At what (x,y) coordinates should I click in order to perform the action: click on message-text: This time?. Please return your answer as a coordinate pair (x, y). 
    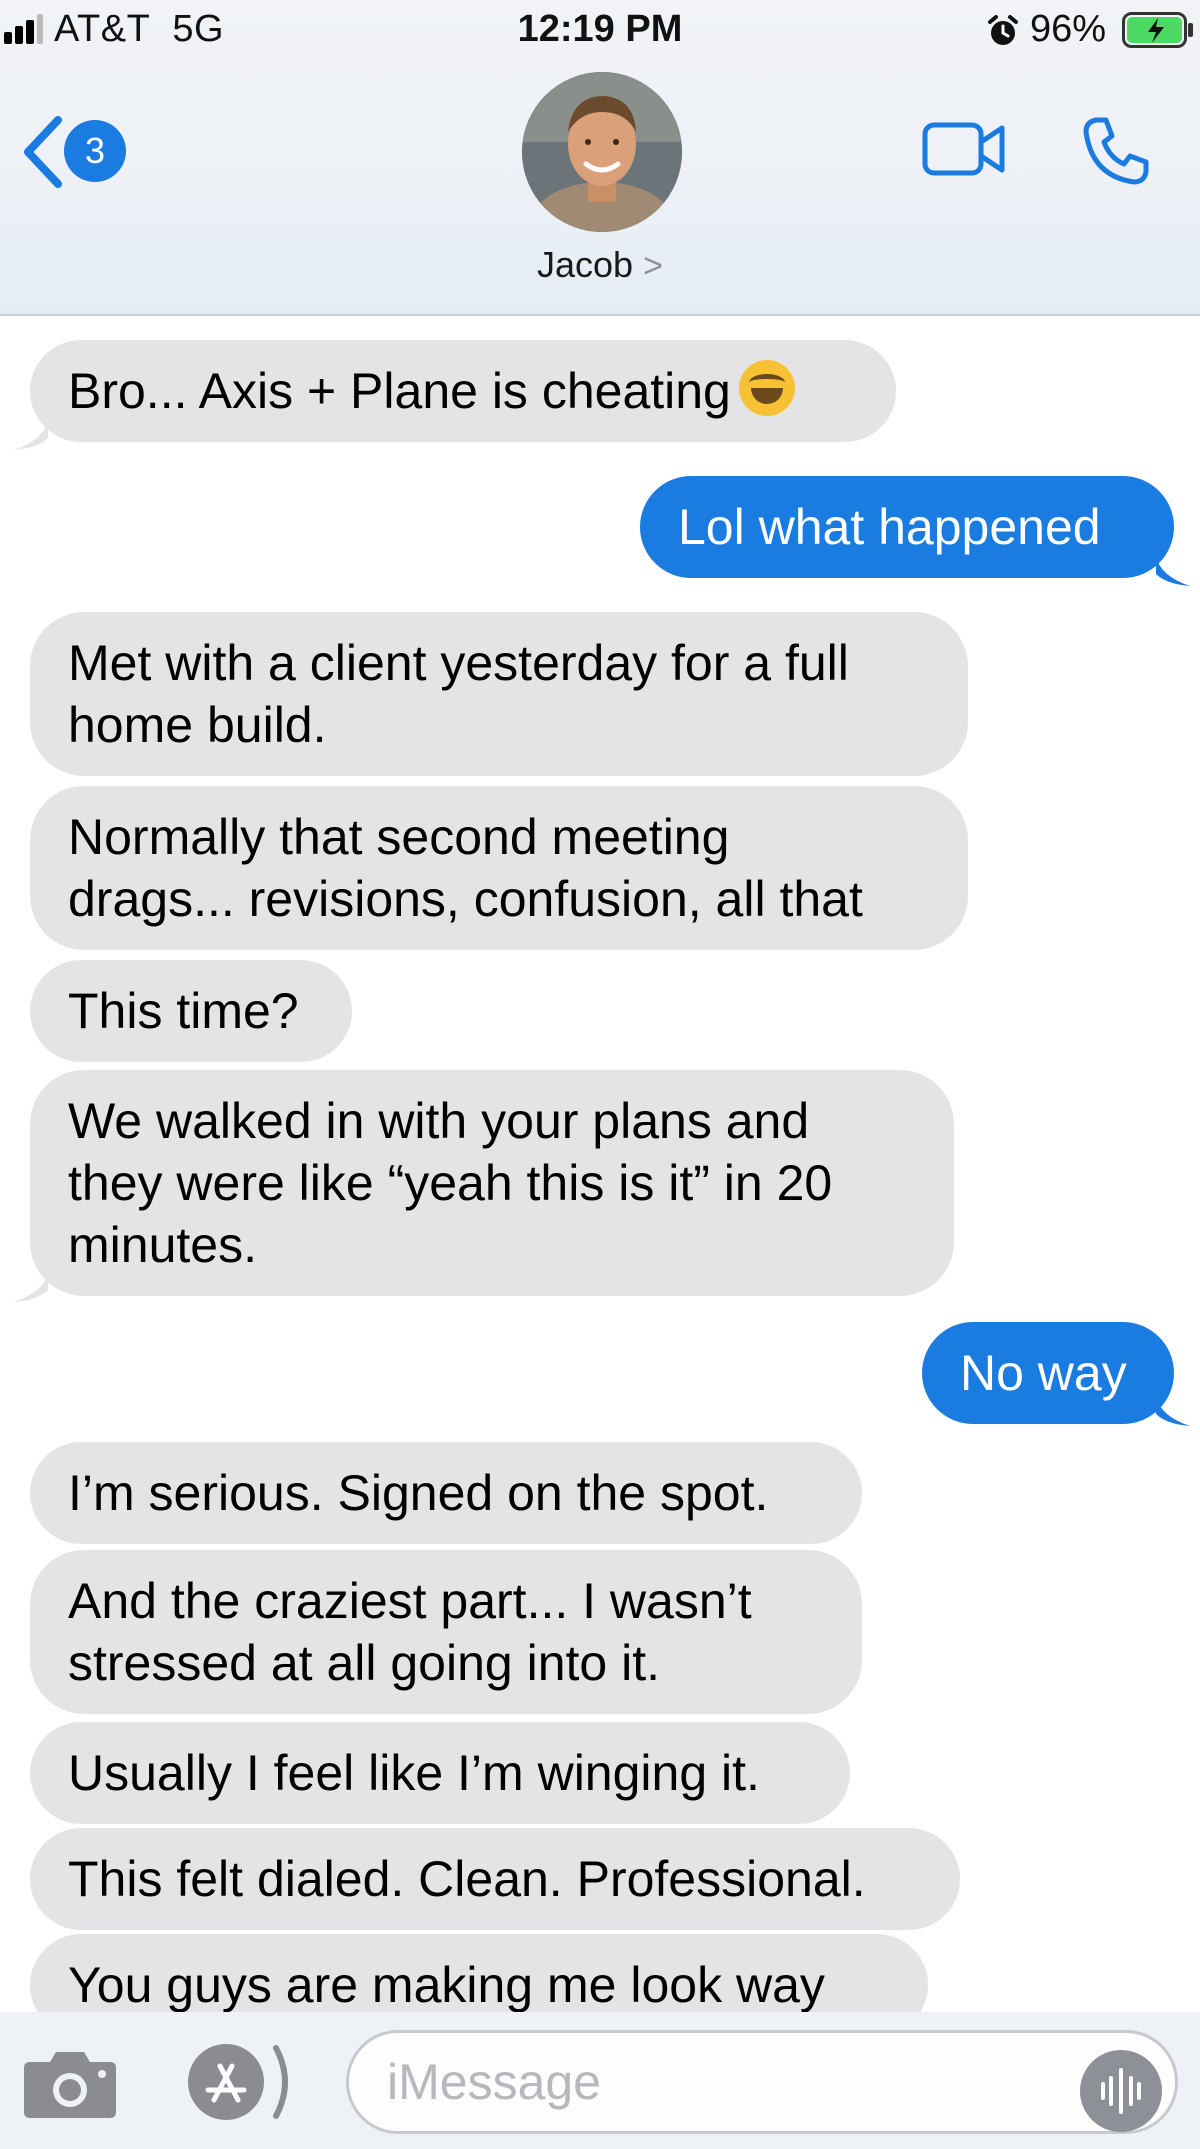
    Looking at the image, I should click on (183, 1011).